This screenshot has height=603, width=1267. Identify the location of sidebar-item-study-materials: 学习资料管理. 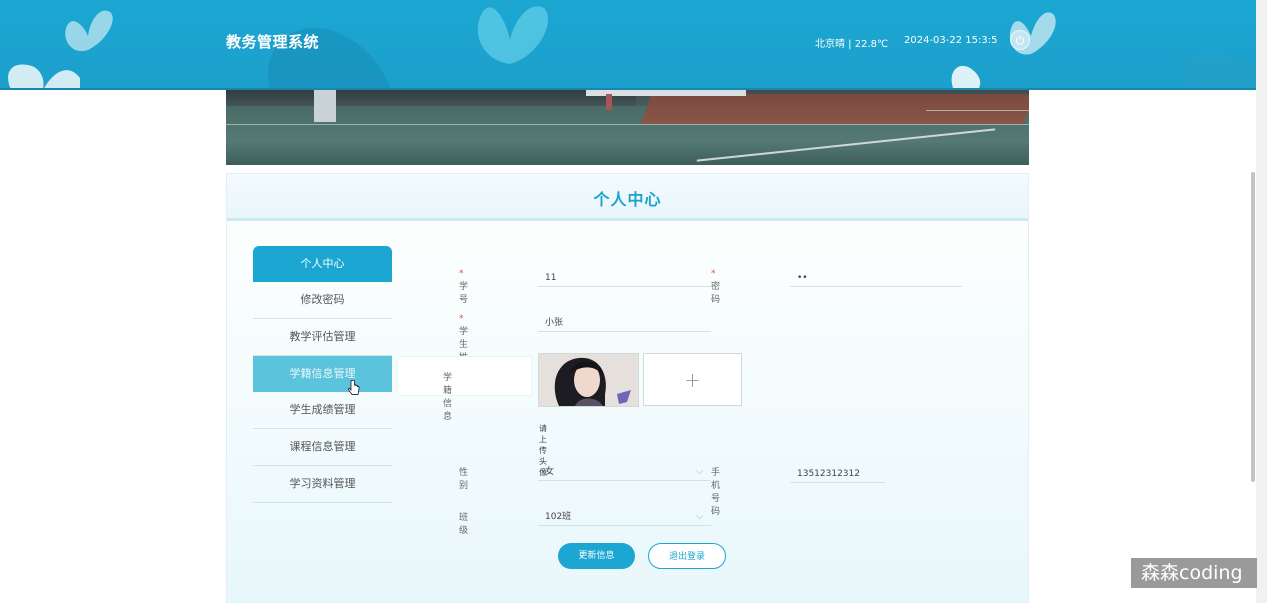
(322, 484).